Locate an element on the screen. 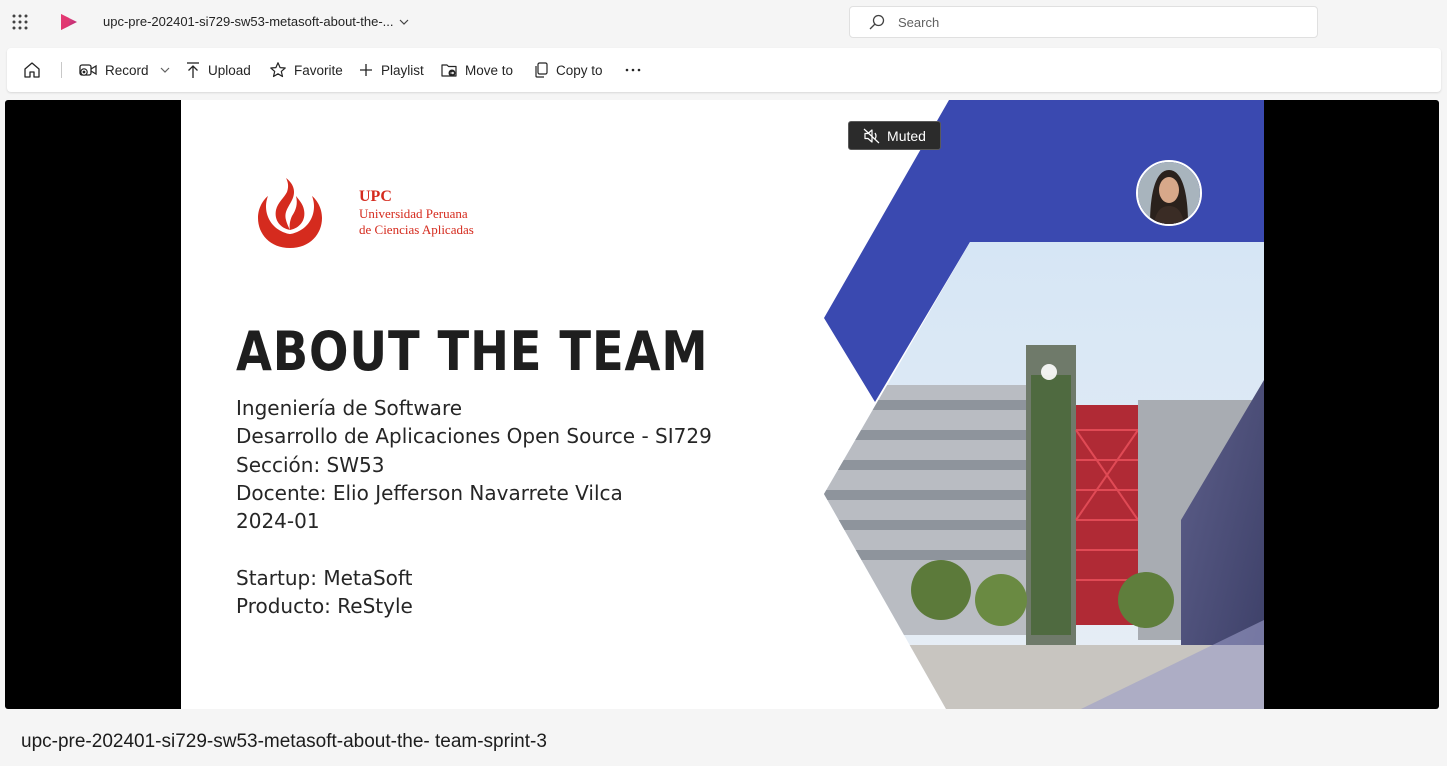  muted-indicator-button: Muted is located at coordinates (894, 135).